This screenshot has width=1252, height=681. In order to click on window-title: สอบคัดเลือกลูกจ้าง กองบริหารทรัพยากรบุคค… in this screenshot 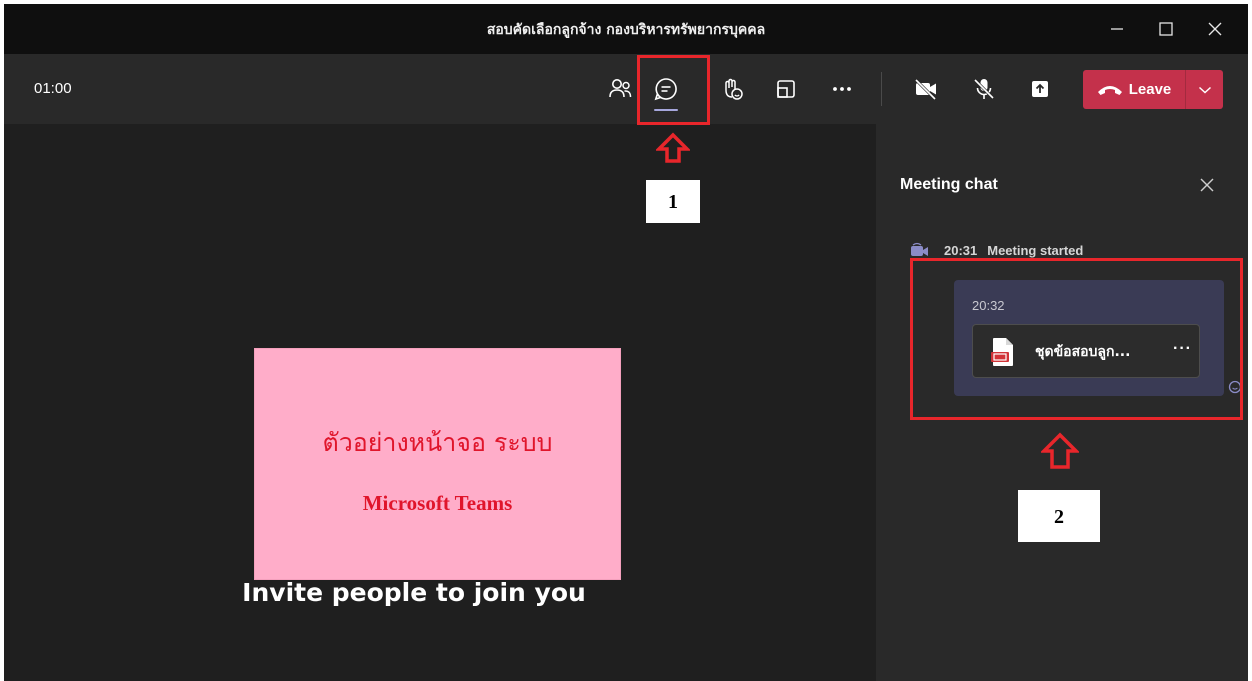, I will do `click(626, 30)`.